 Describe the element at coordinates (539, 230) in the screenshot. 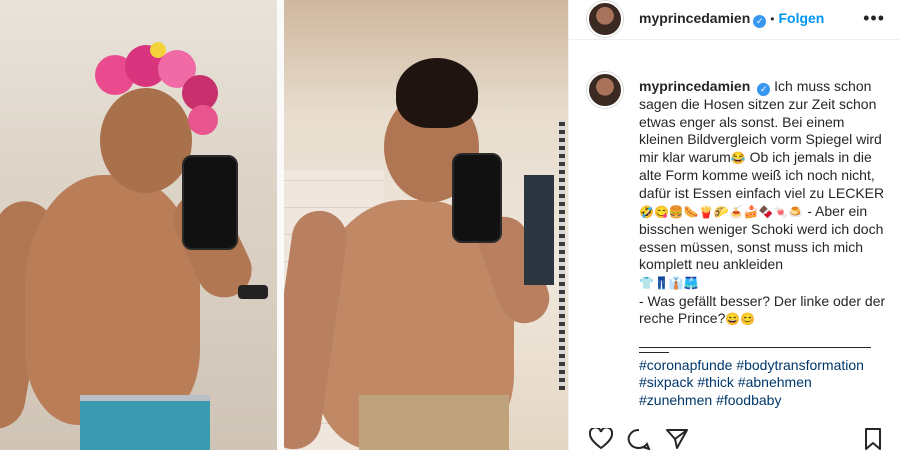

I see `towel` at that location.